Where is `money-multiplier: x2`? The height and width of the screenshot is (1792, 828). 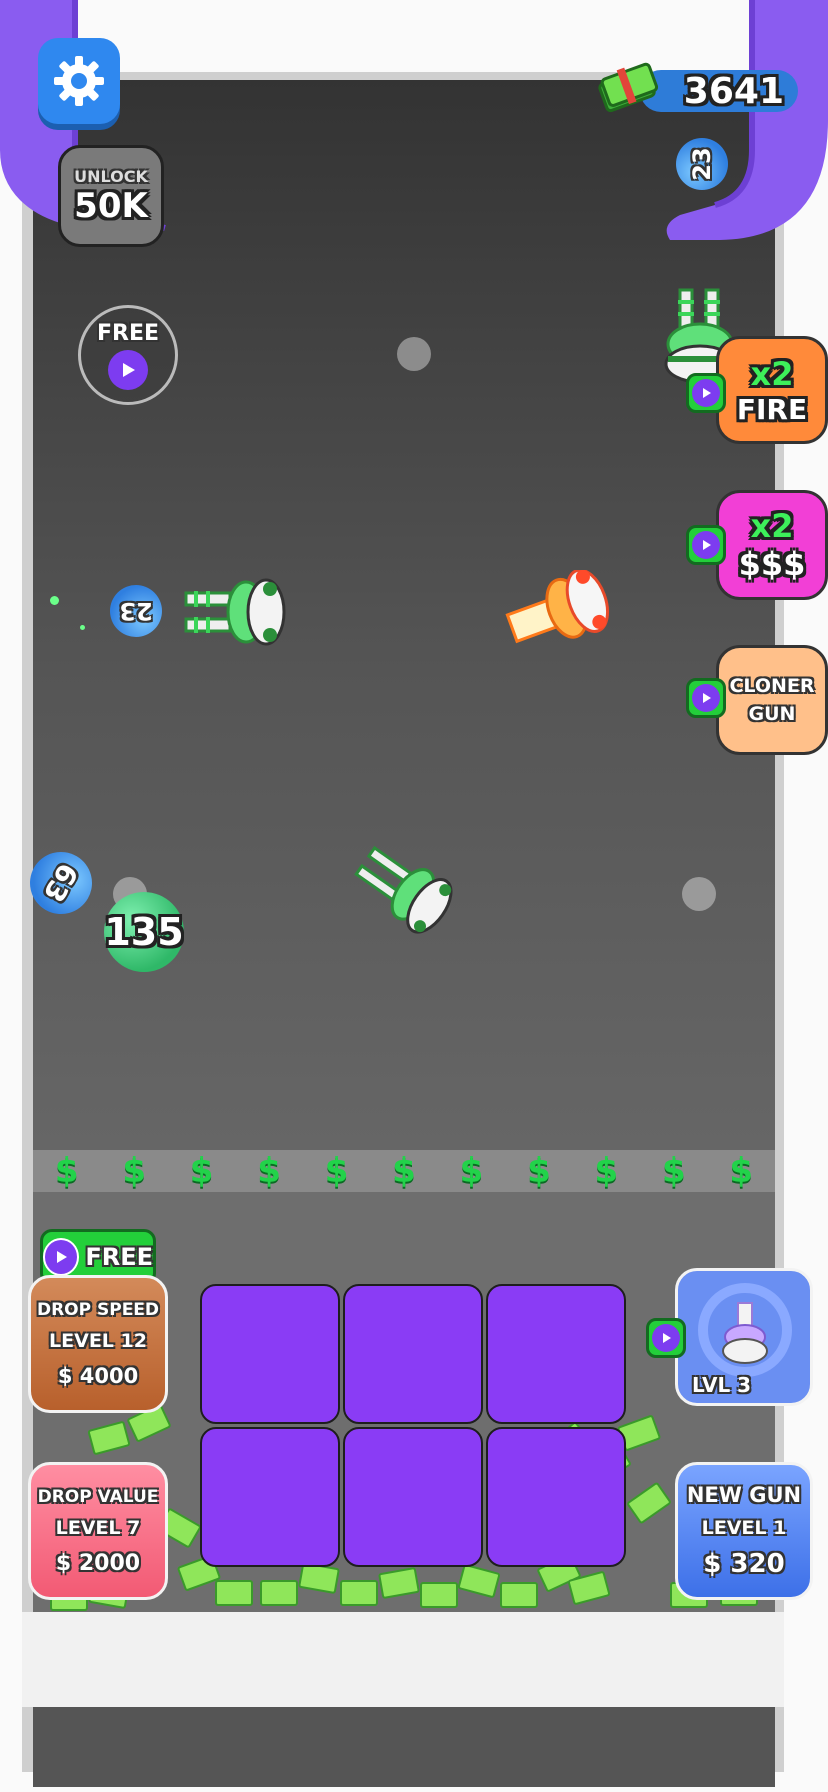
money-multiplier: x2 is located at coordinates (772, 526).